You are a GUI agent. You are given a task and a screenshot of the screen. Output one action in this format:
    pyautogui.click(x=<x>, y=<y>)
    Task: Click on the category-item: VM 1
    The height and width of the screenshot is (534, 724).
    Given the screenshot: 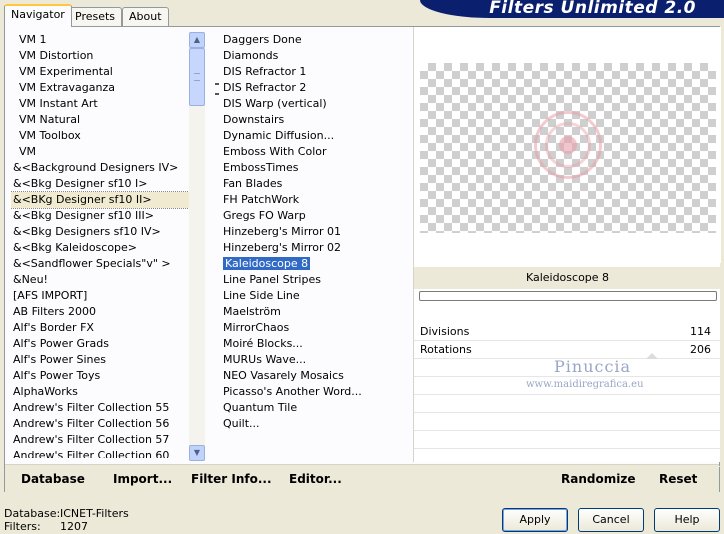 What is the action you would take?
    pyautogui.click(x=100, y=40)
    